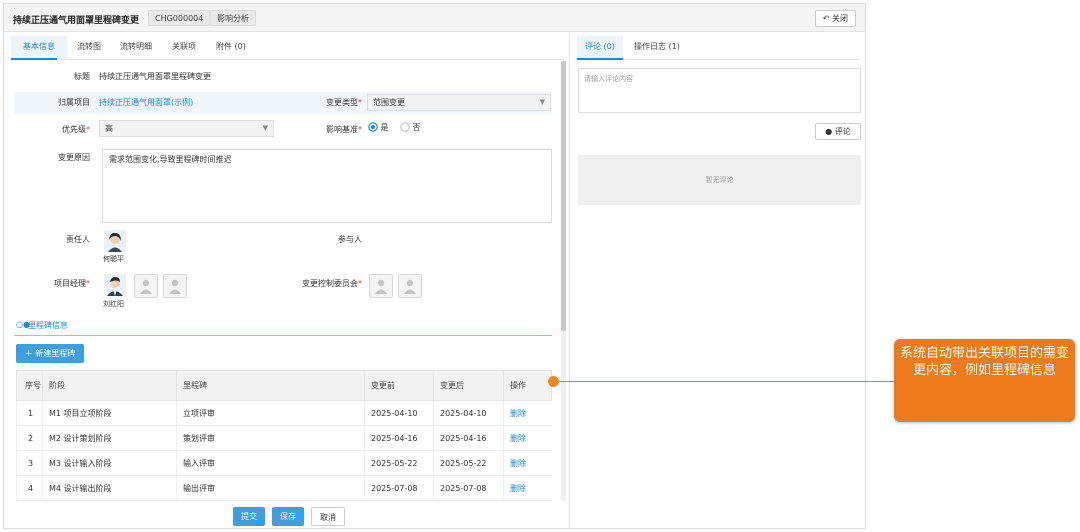 Image resolution: width=1080 pixels, height=532 pixels. I want to click on tab-related-items: 关联项, so click(184, 46).